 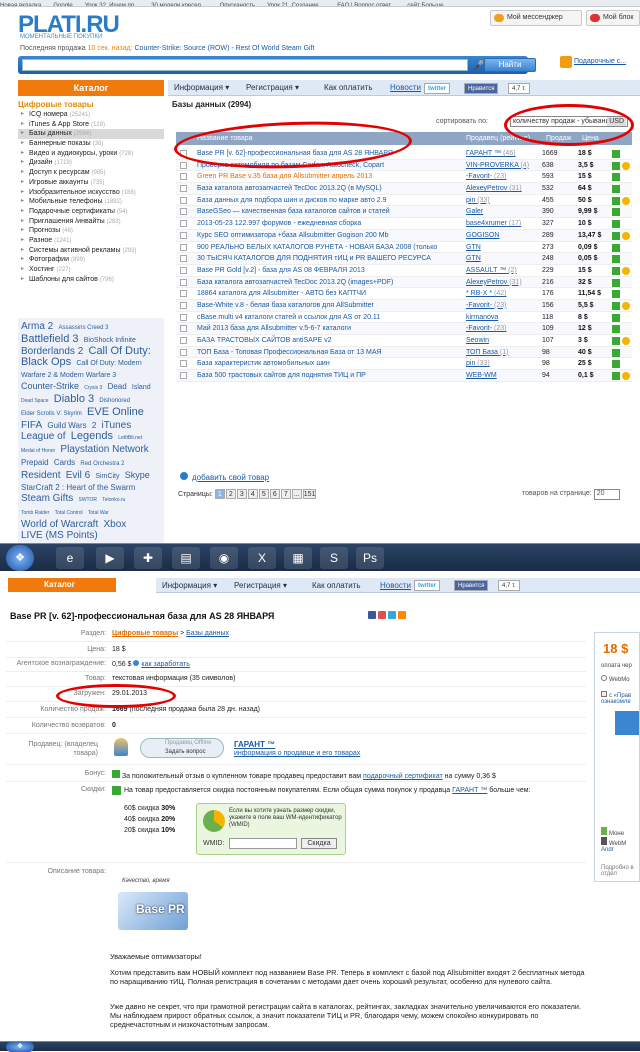 What do you see at coordinates (120, 351) in the screenshot?
I see `tag-link: Call Of Duty:` at bounding box center [120, 351].